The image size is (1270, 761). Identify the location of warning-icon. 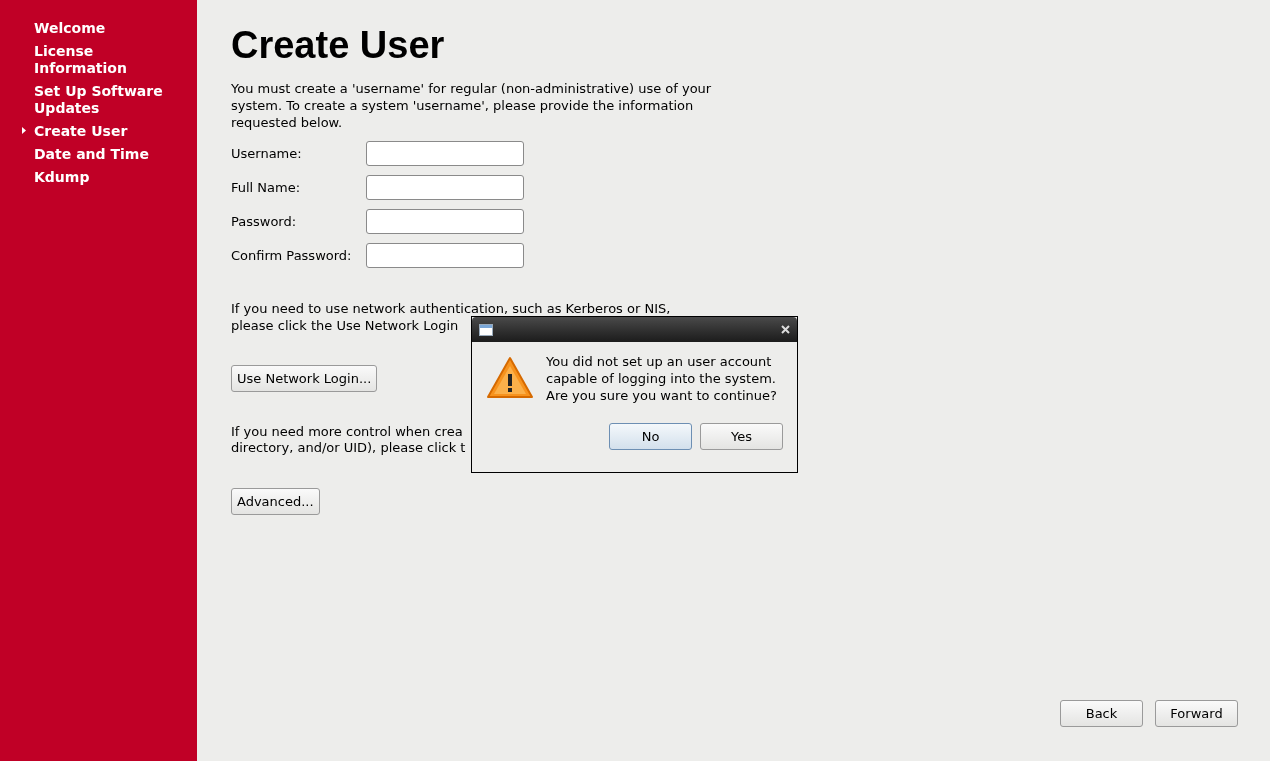
(510, 378).